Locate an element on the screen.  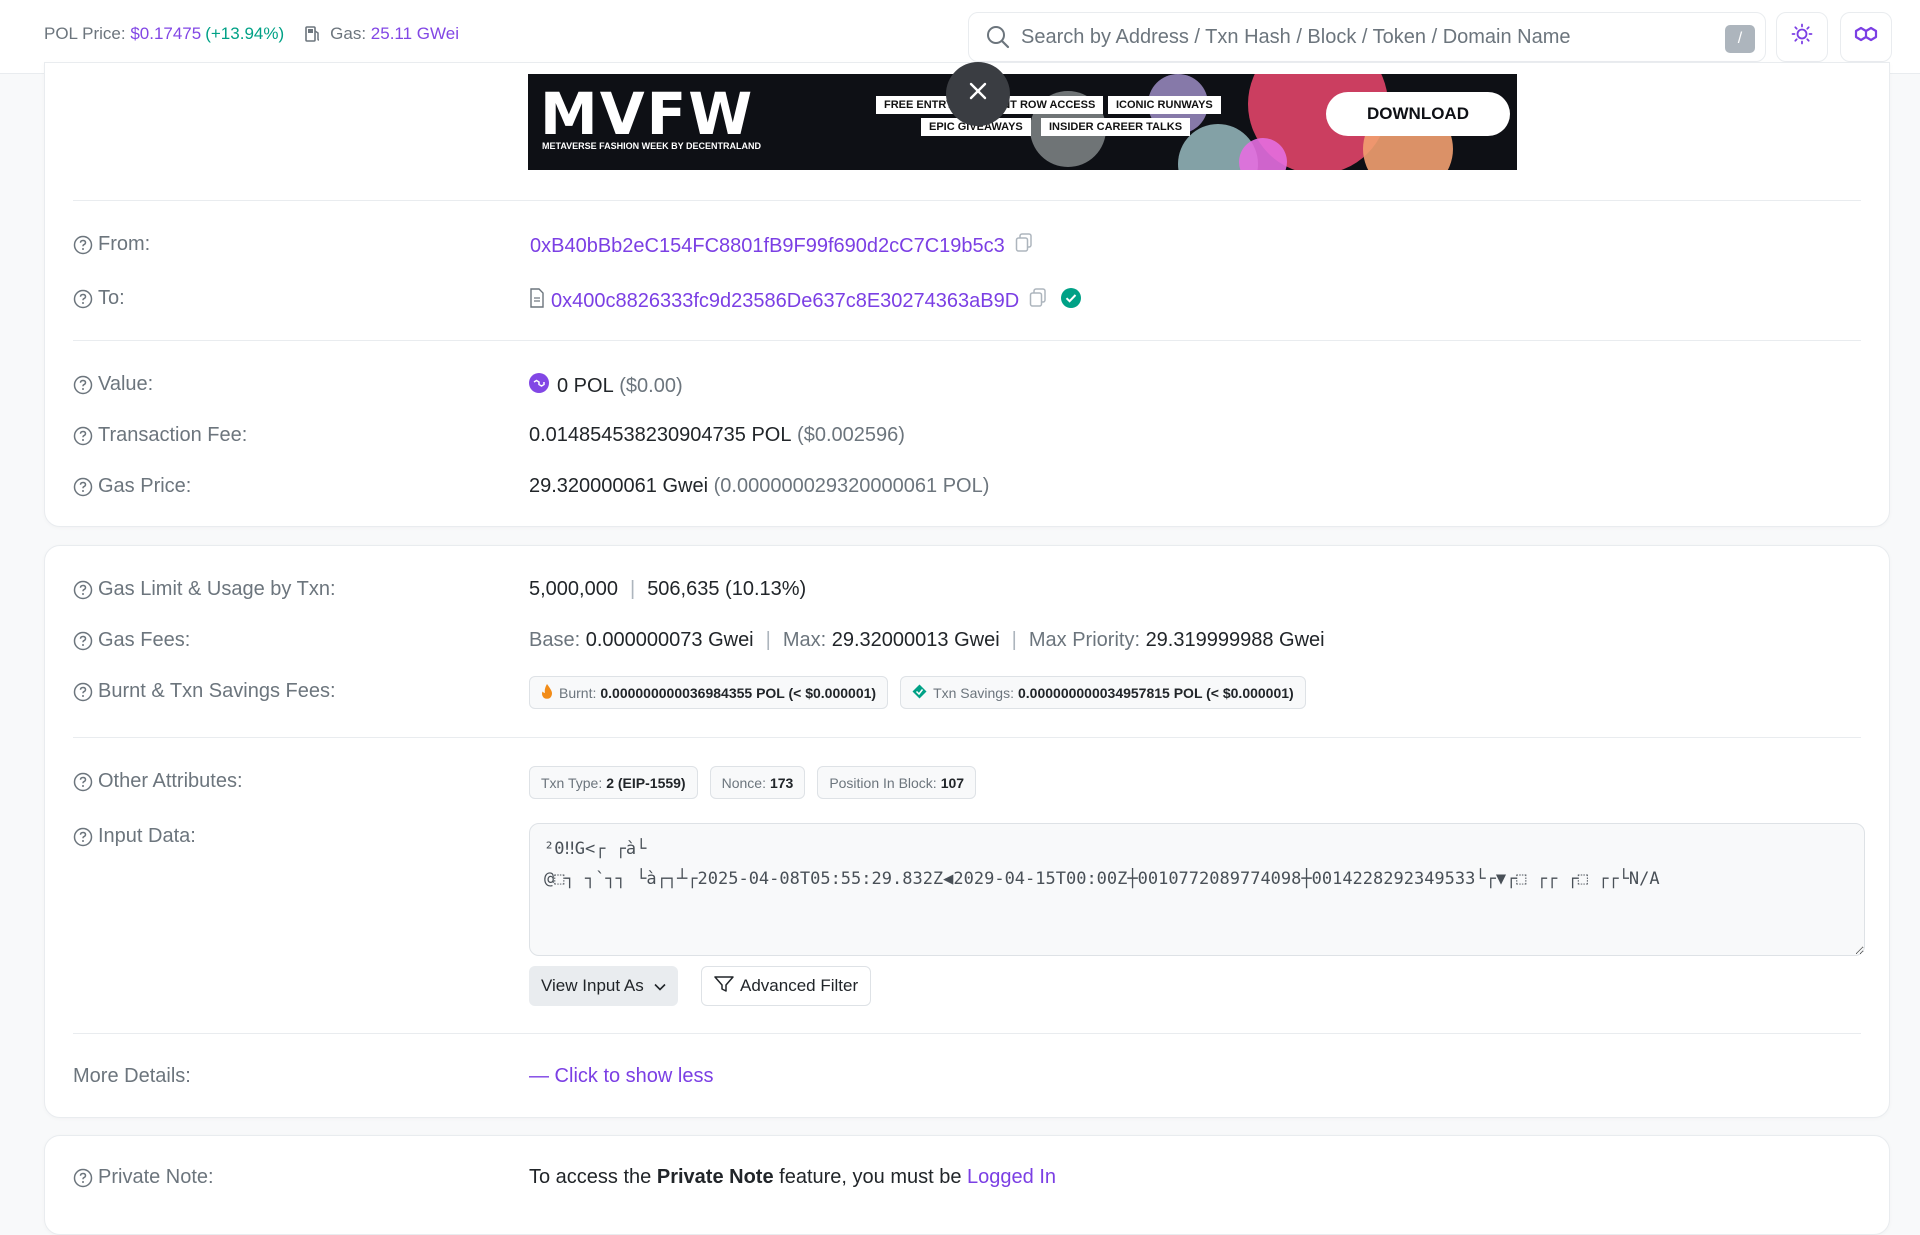
pol-price-value: $0.17475 is located at coordinates (165, 34).